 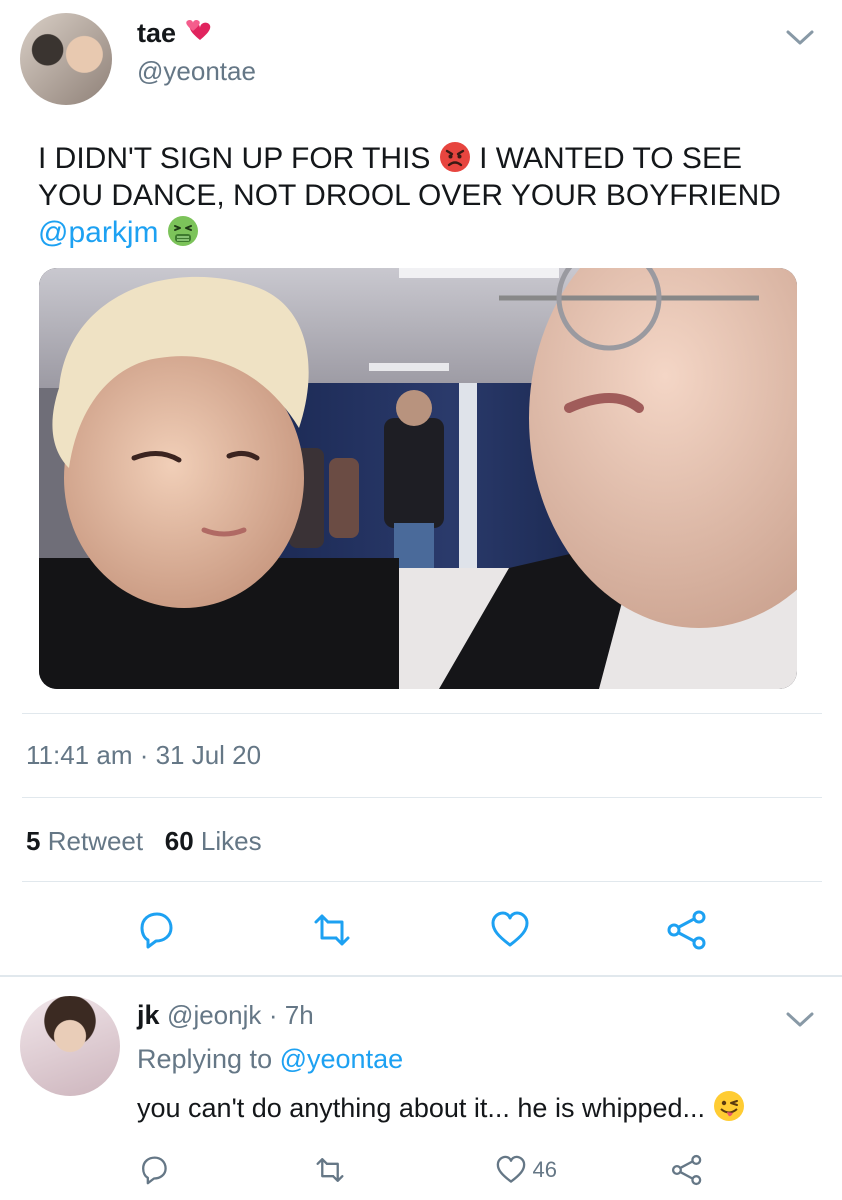 What do you see at coordinates (66, 59) in the screenshot?
I see `author-avatar` at bounding box center [66, 59].